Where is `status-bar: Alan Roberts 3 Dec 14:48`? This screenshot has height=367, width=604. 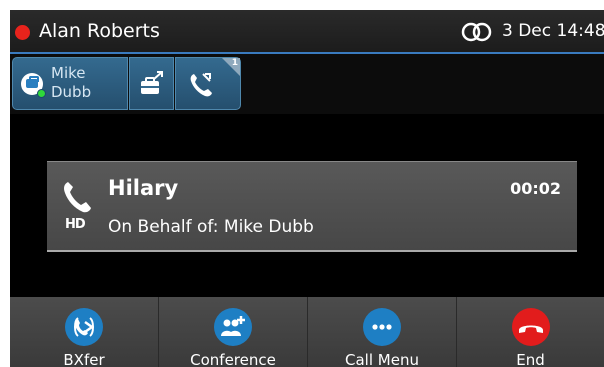
status-bar: Alan Roberts 3 Dec 14:48 is located at coordinates (307, 32).